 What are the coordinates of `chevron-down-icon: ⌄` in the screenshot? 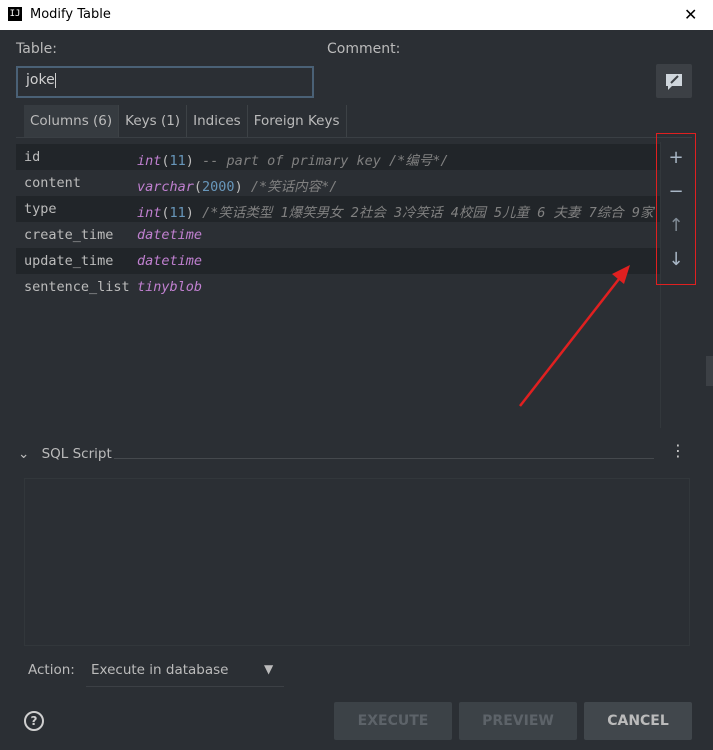 It's located at (24, 454).